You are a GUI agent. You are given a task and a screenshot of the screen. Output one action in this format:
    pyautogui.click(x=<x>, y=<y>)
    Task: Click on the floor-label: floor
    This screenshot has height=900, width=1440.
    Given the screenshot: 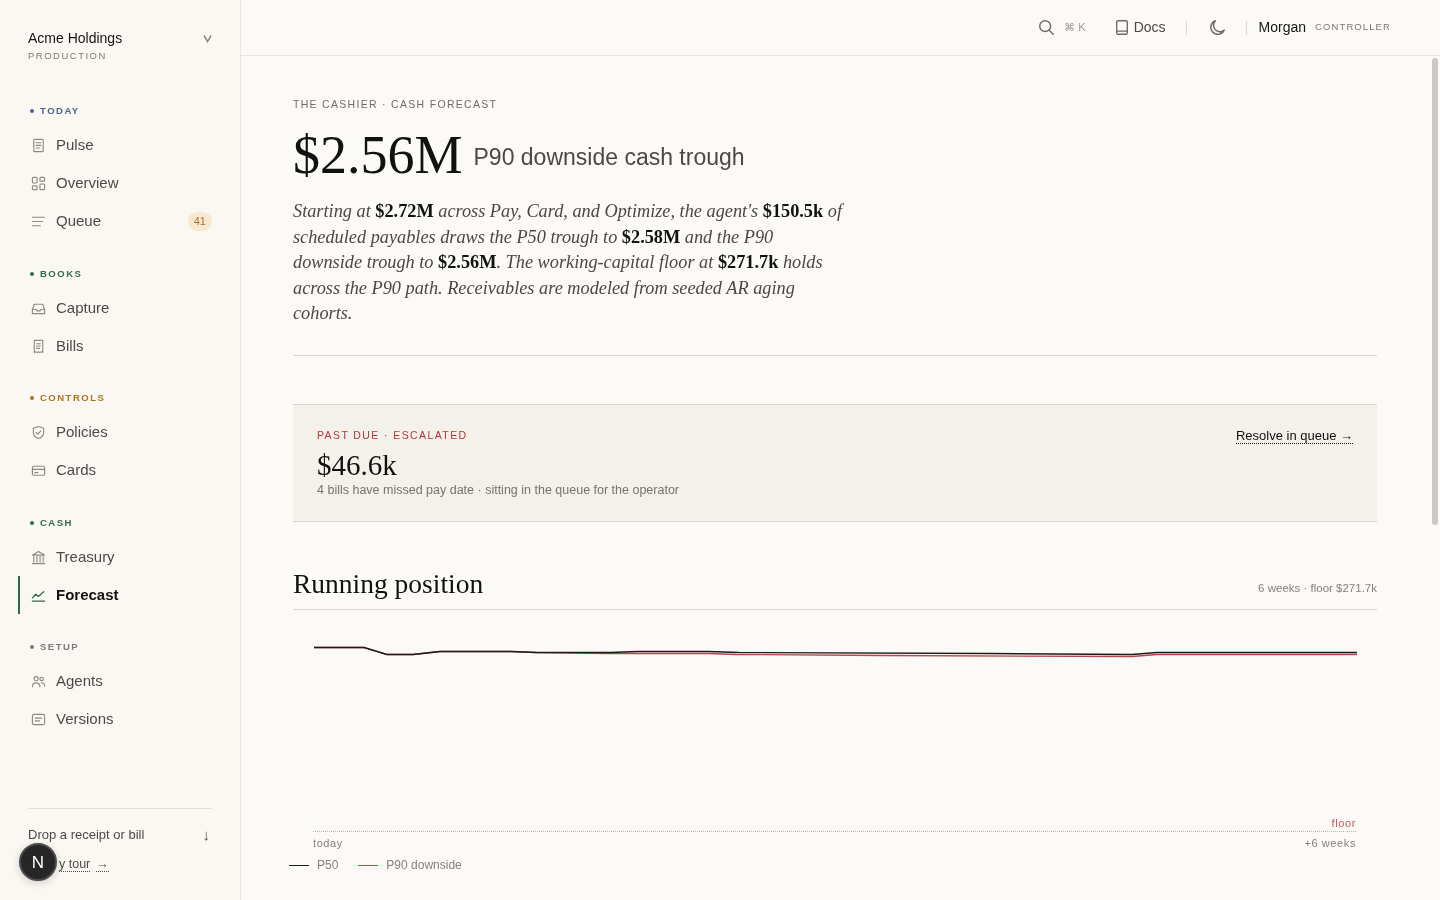 What is the action you would take?
    pyautogui.click(x=1343, y=823)
    